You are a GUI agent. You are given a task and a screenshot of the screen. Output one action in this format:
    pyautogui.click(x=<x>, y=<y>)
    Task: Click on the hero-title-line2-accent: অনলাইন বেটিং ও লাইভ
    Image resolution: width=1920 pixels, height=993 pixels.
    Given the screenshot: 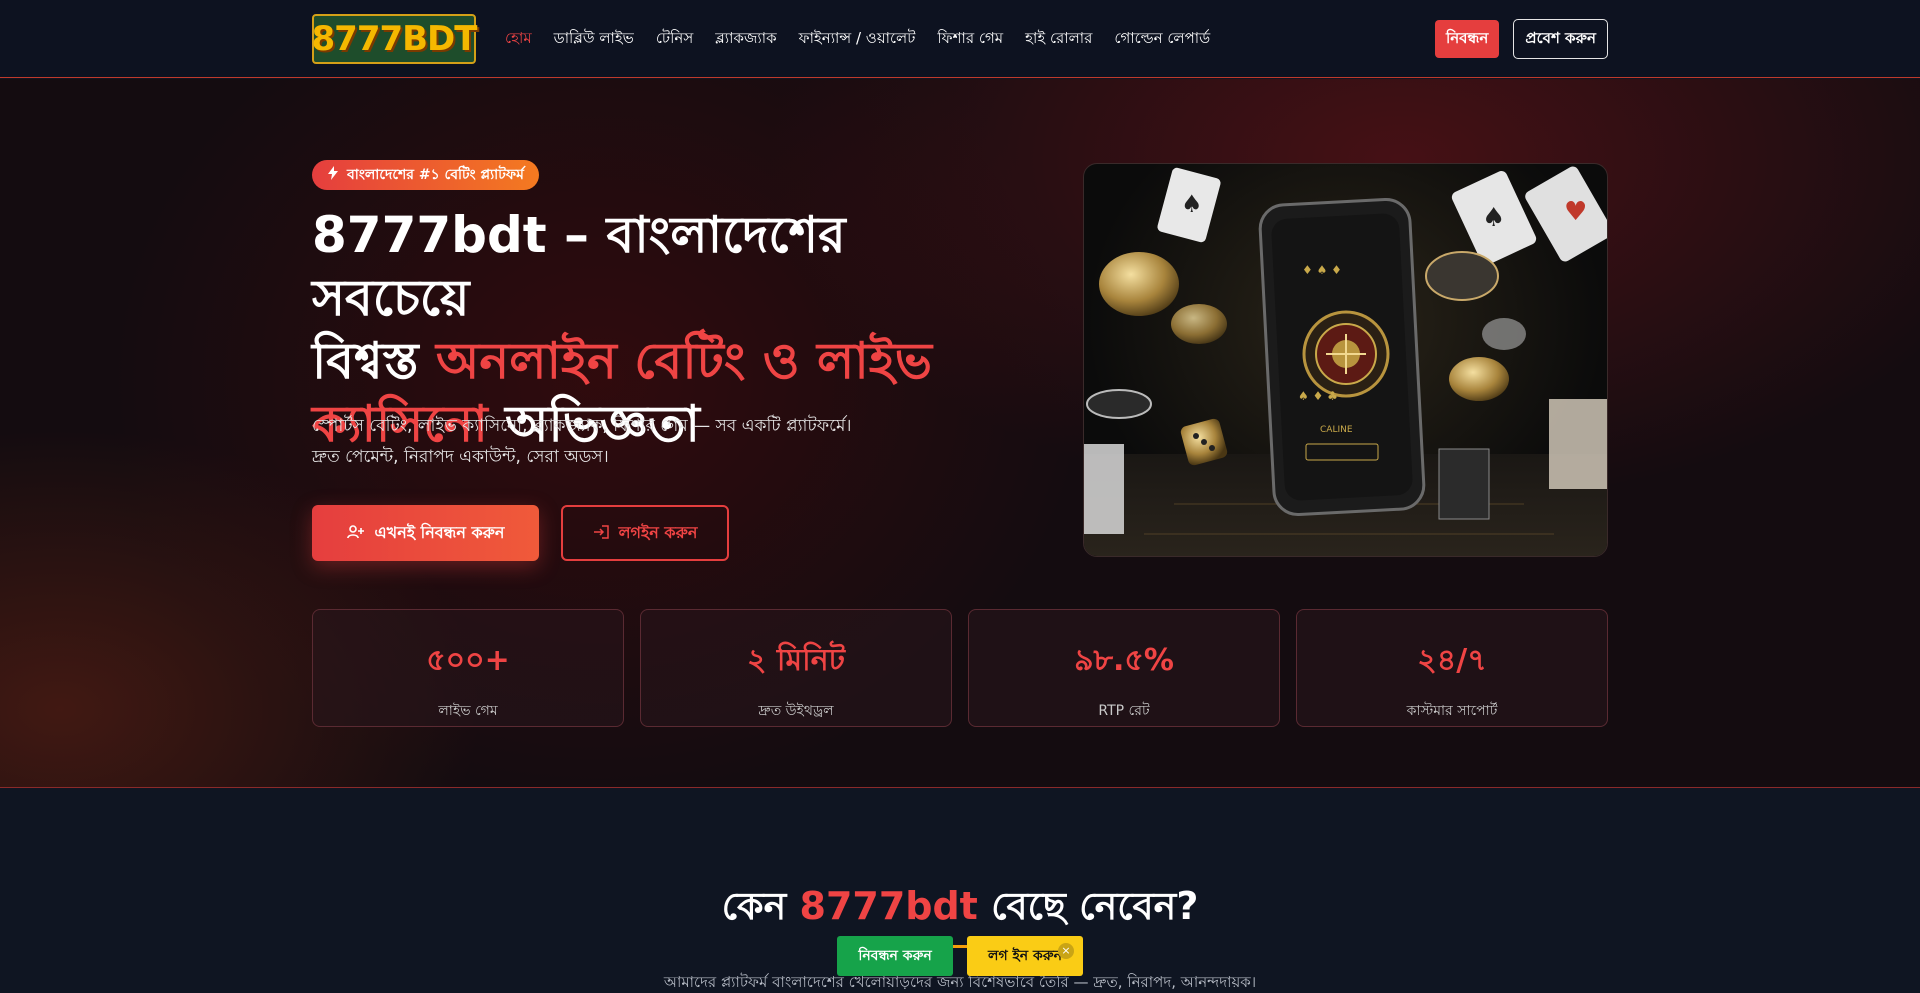 What is the action you would take?
    pyautogui.click(x=684, y=361)
    